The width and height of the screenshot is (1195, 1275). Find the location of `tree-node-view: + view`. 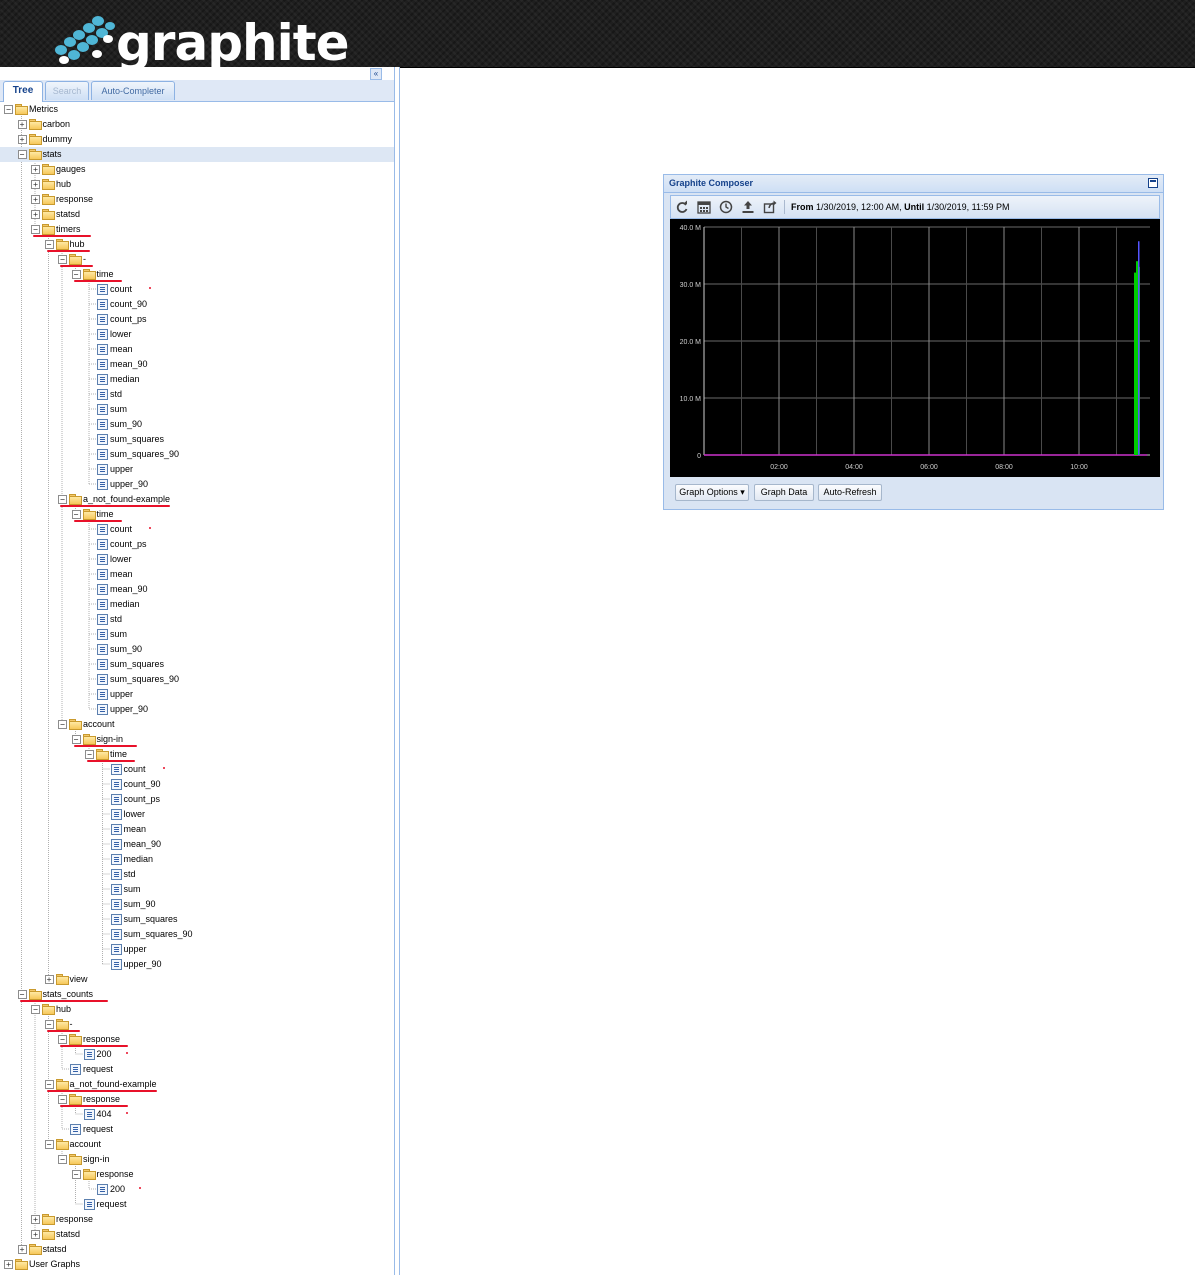

tree-node-view: + view is located at coordinates (197, 979).